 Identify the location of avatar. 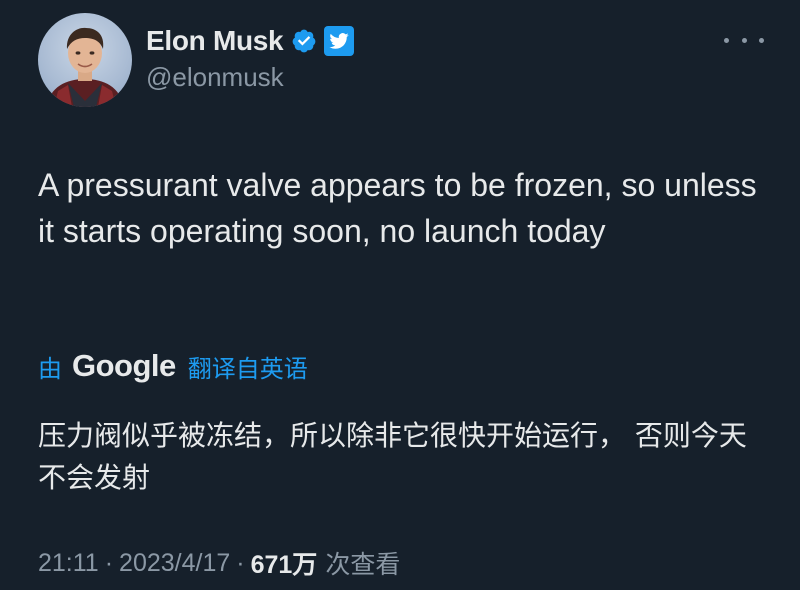
(85, 60).